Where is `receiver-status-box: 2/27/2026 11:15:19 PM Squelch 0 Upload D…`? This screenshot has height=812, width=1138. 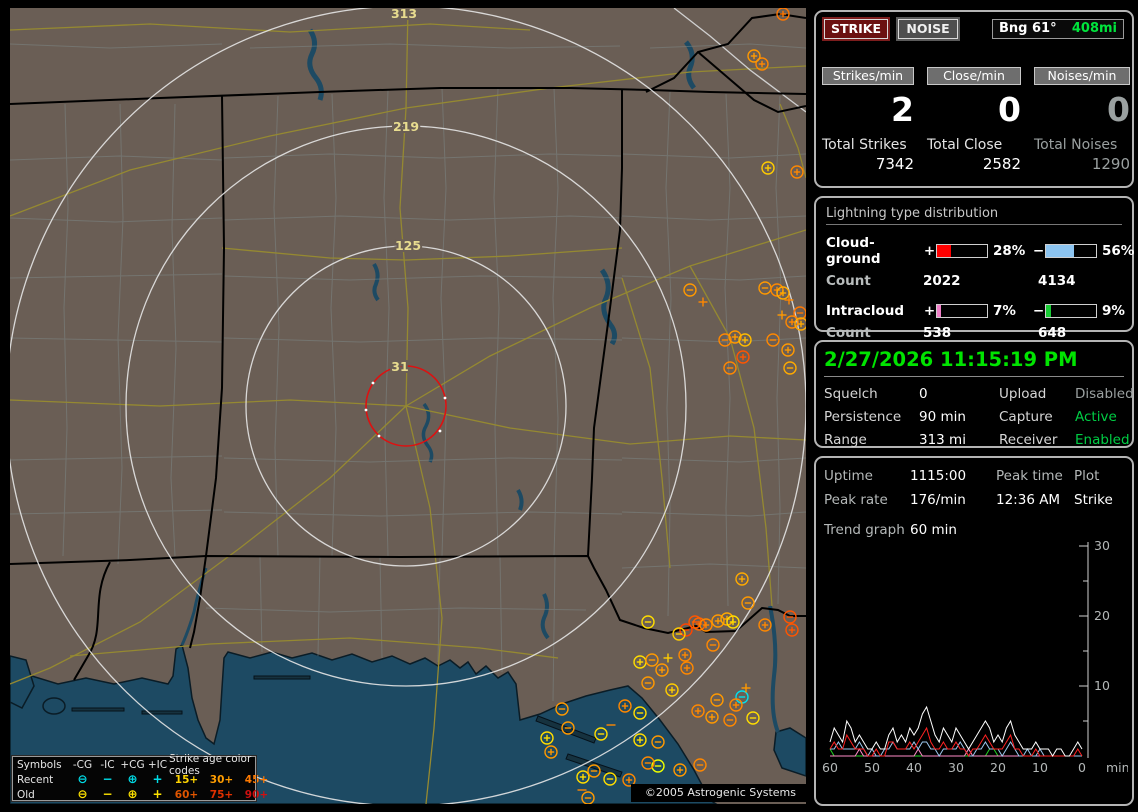 receiver-status-box: 2/27/2026 11:15:19 PM Squelch 0 Upload D… is located at coordinates (974, 394).